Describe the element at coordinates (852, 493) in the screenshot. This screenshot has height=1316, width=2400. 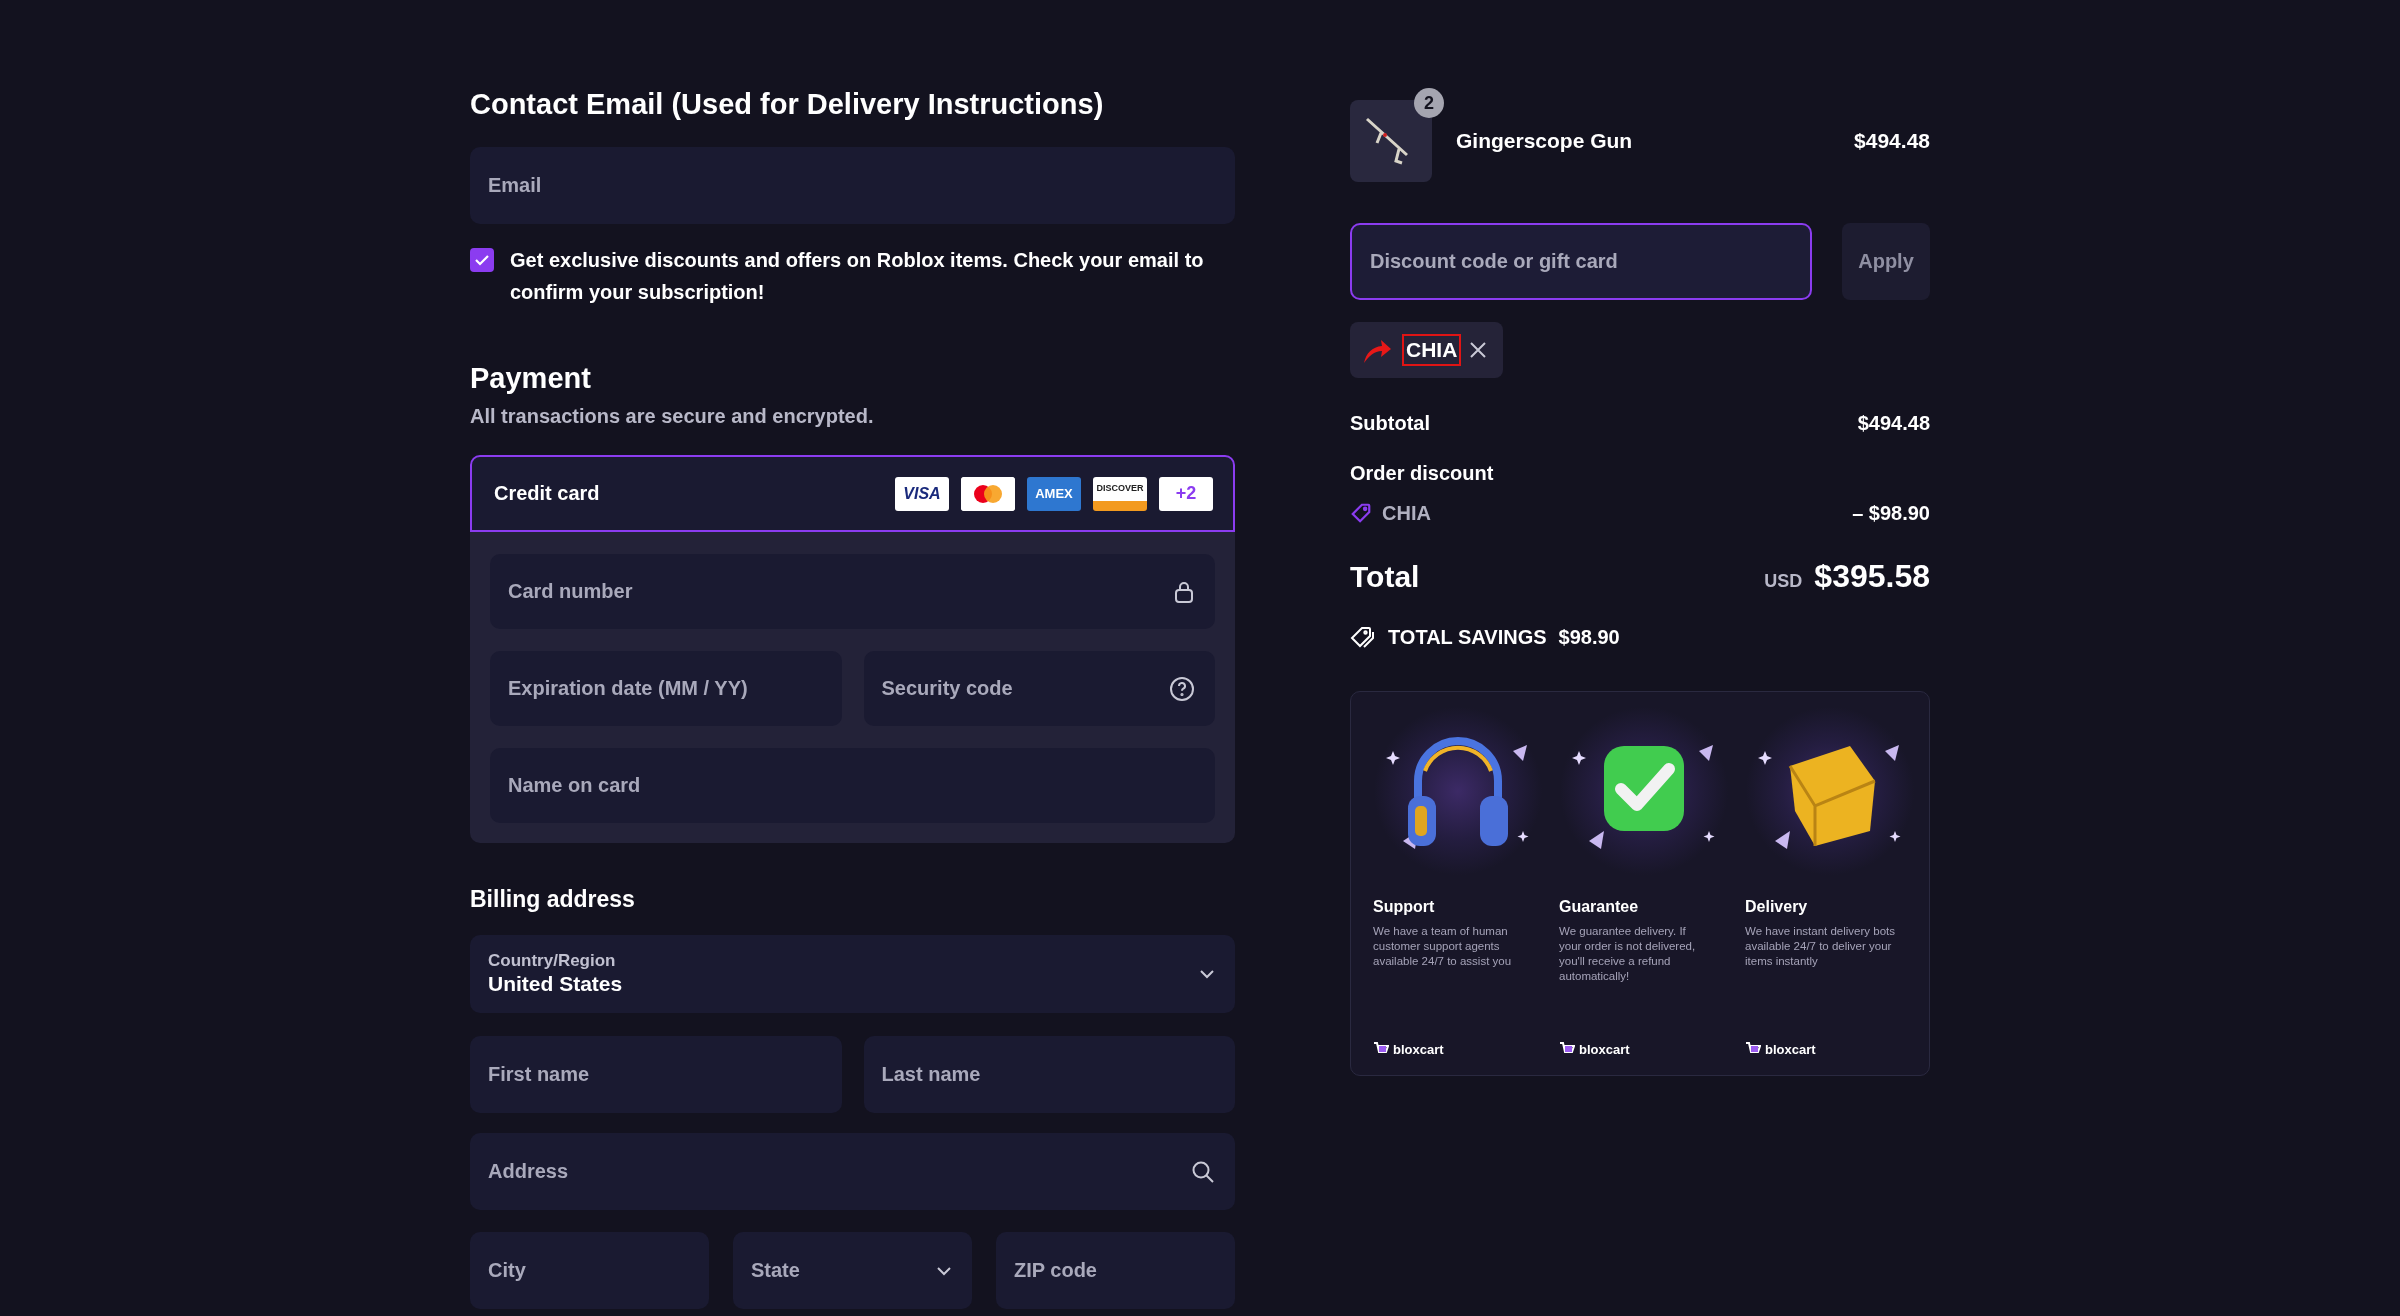
I see `payment-method-option: Credit card VISA AMEX DISCOVER +2` at that location.